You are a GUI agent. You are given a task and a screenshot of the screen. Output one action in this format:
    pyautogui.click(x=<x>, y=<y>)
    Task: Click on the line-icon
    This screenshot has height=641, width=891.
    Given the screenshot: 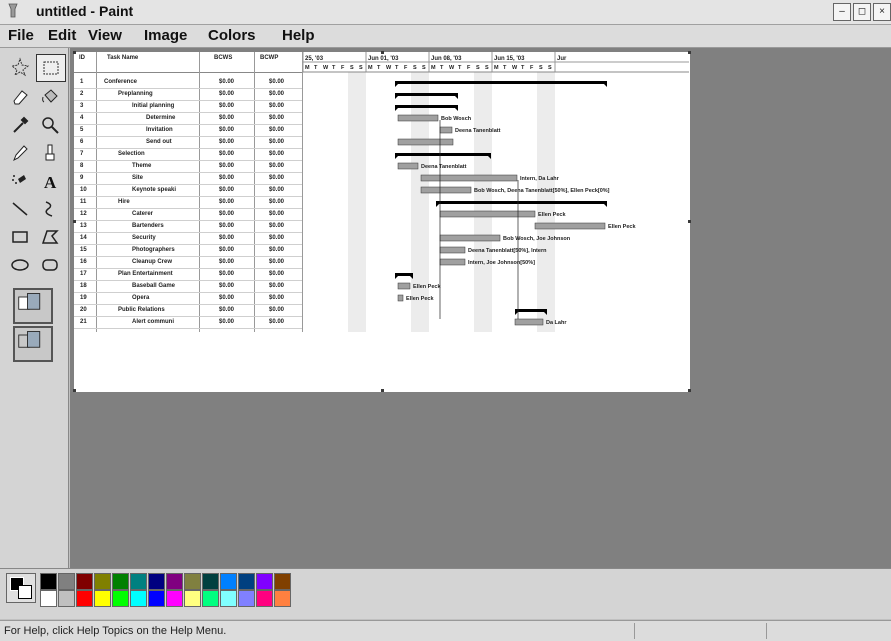 What is the action you would take?
    pyautogui.click(x=20, y=209)
    